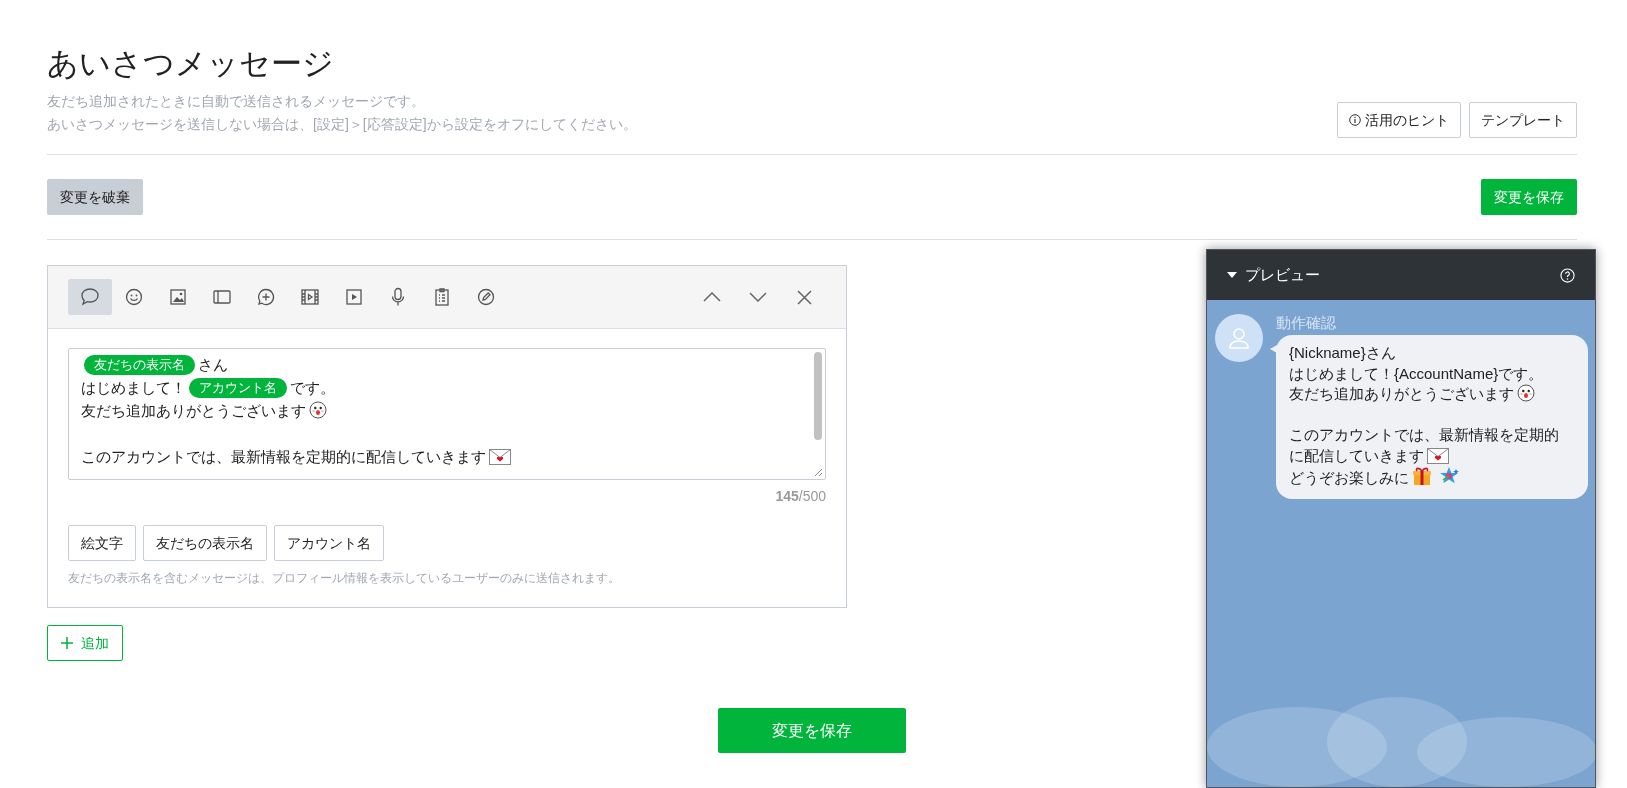  I want to click on gift-emoji-icon, so click(1422, 476).